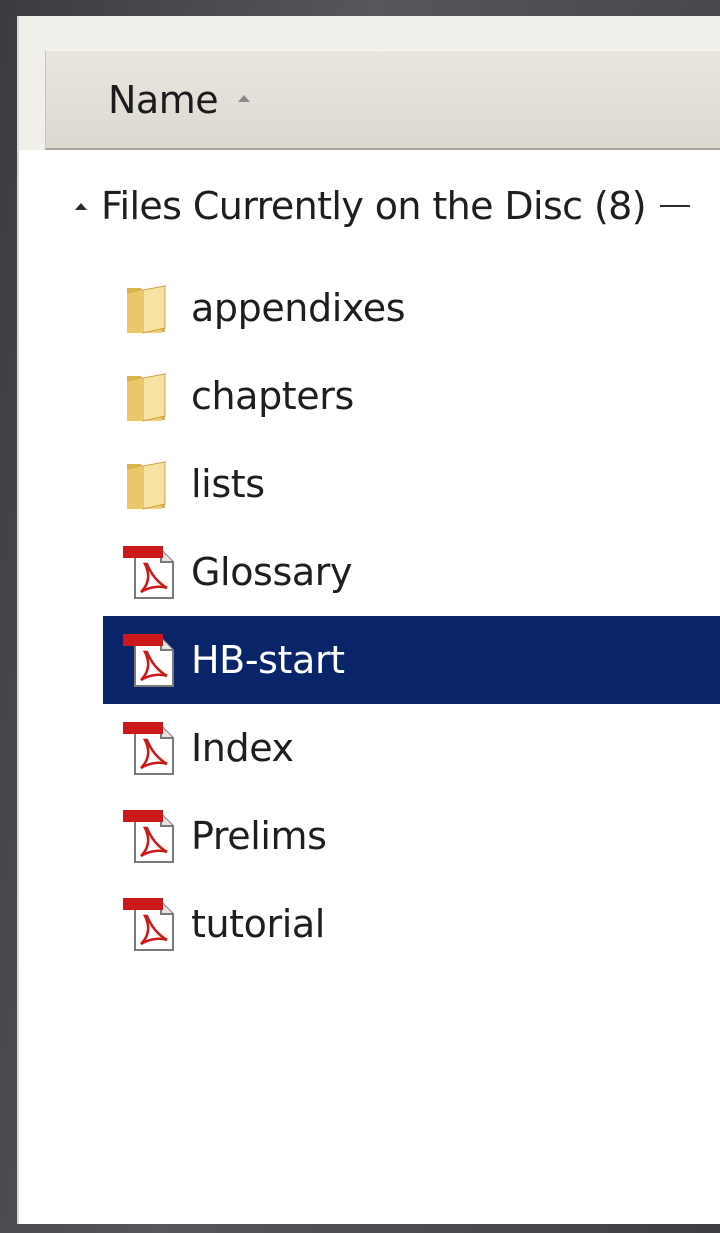 This screenshot has width=720, height=1233. Describe the element at coordinates (268, 660) in the screenshot. I see `file-label: HB-start` at that location.